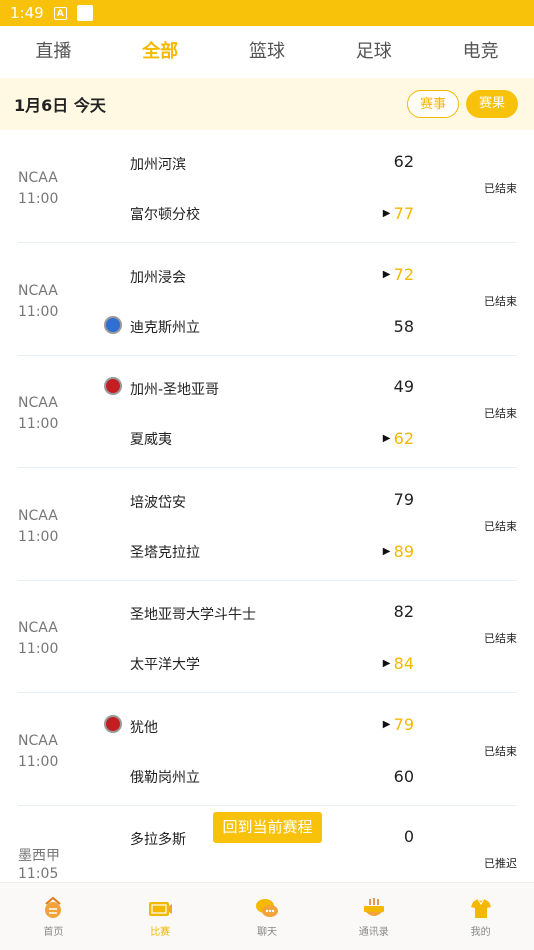 Image resolution: width=534 pixels, height=950 pixels. I want to click on away-score: 89, so click(403, 551).